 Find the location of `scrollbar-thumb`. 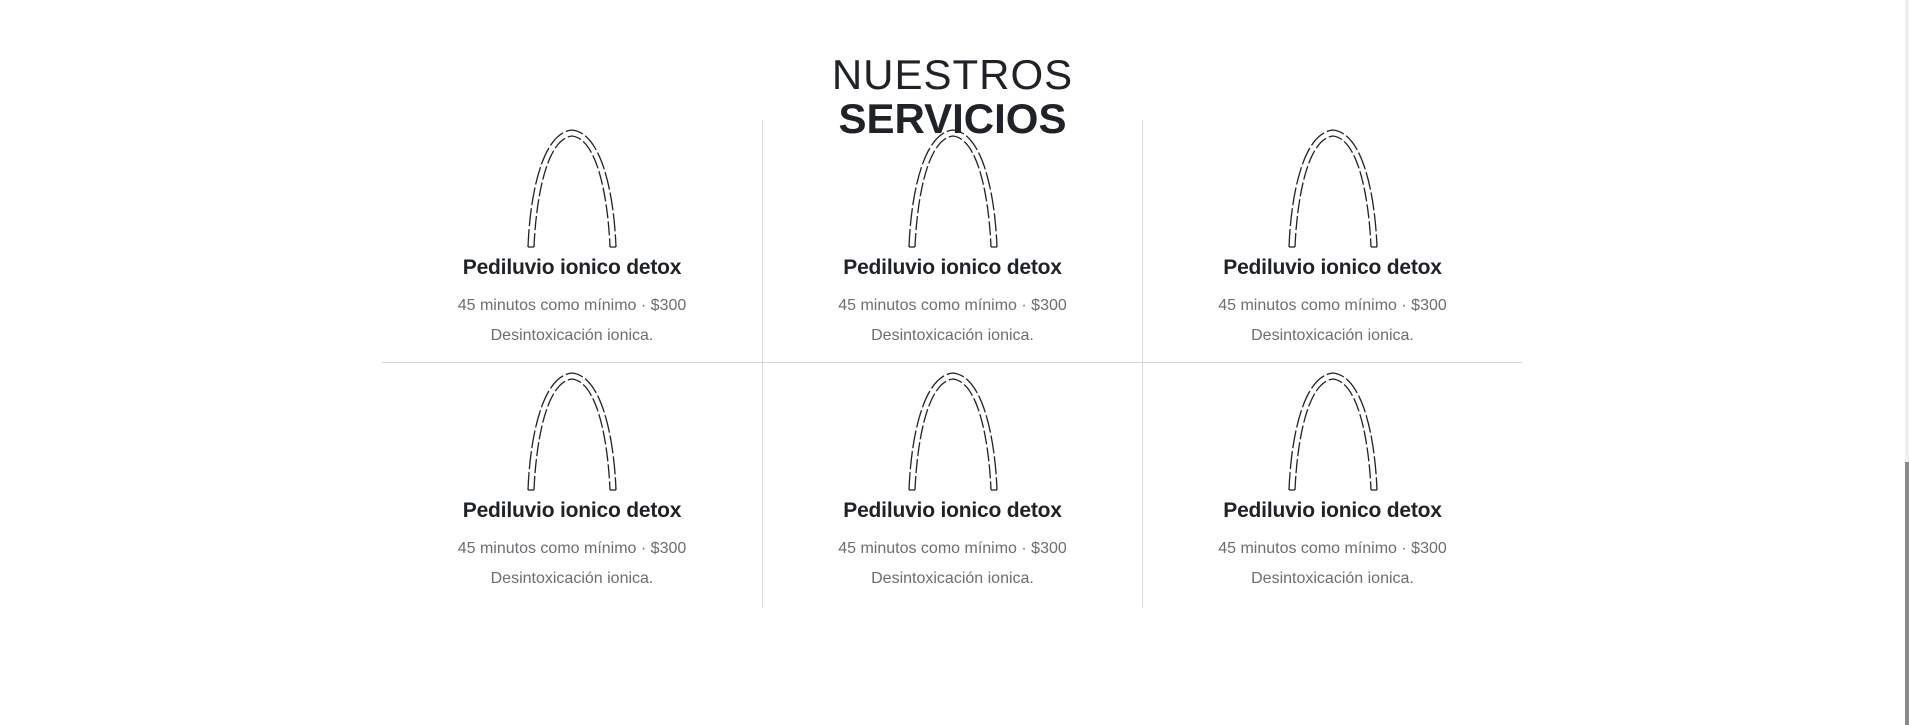

scrollbar-thumb is located at coordinates (1907, 593).